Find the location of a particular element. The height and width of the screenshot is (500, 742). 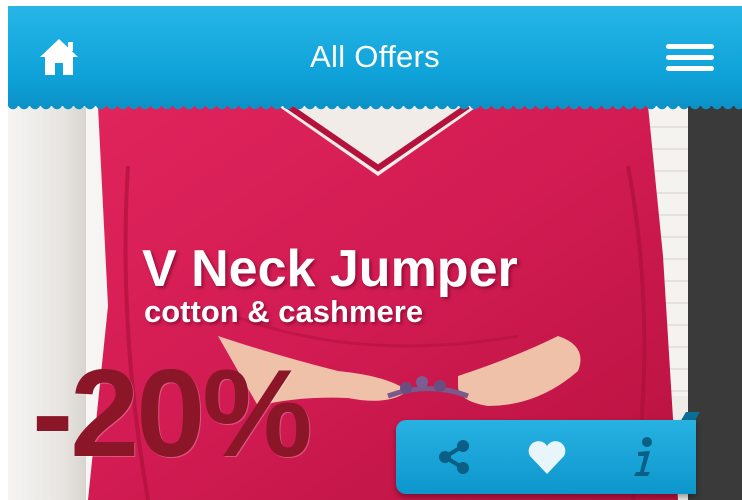

menu-bar-bottom is located at coordinates (690, 68).